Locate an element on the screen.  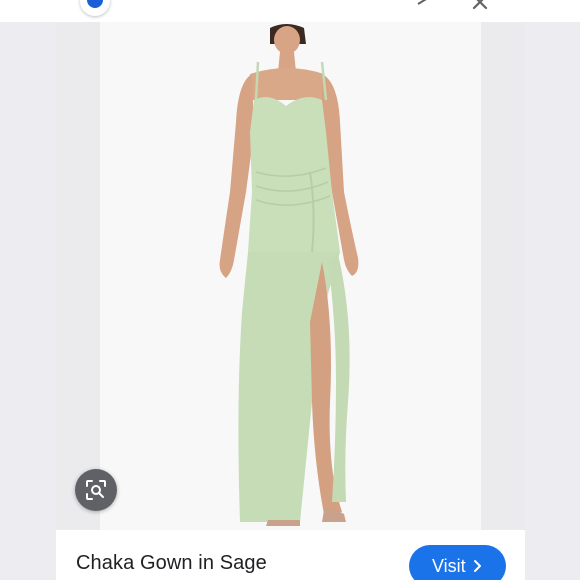
share-icon is located at coordinates (423, 4).